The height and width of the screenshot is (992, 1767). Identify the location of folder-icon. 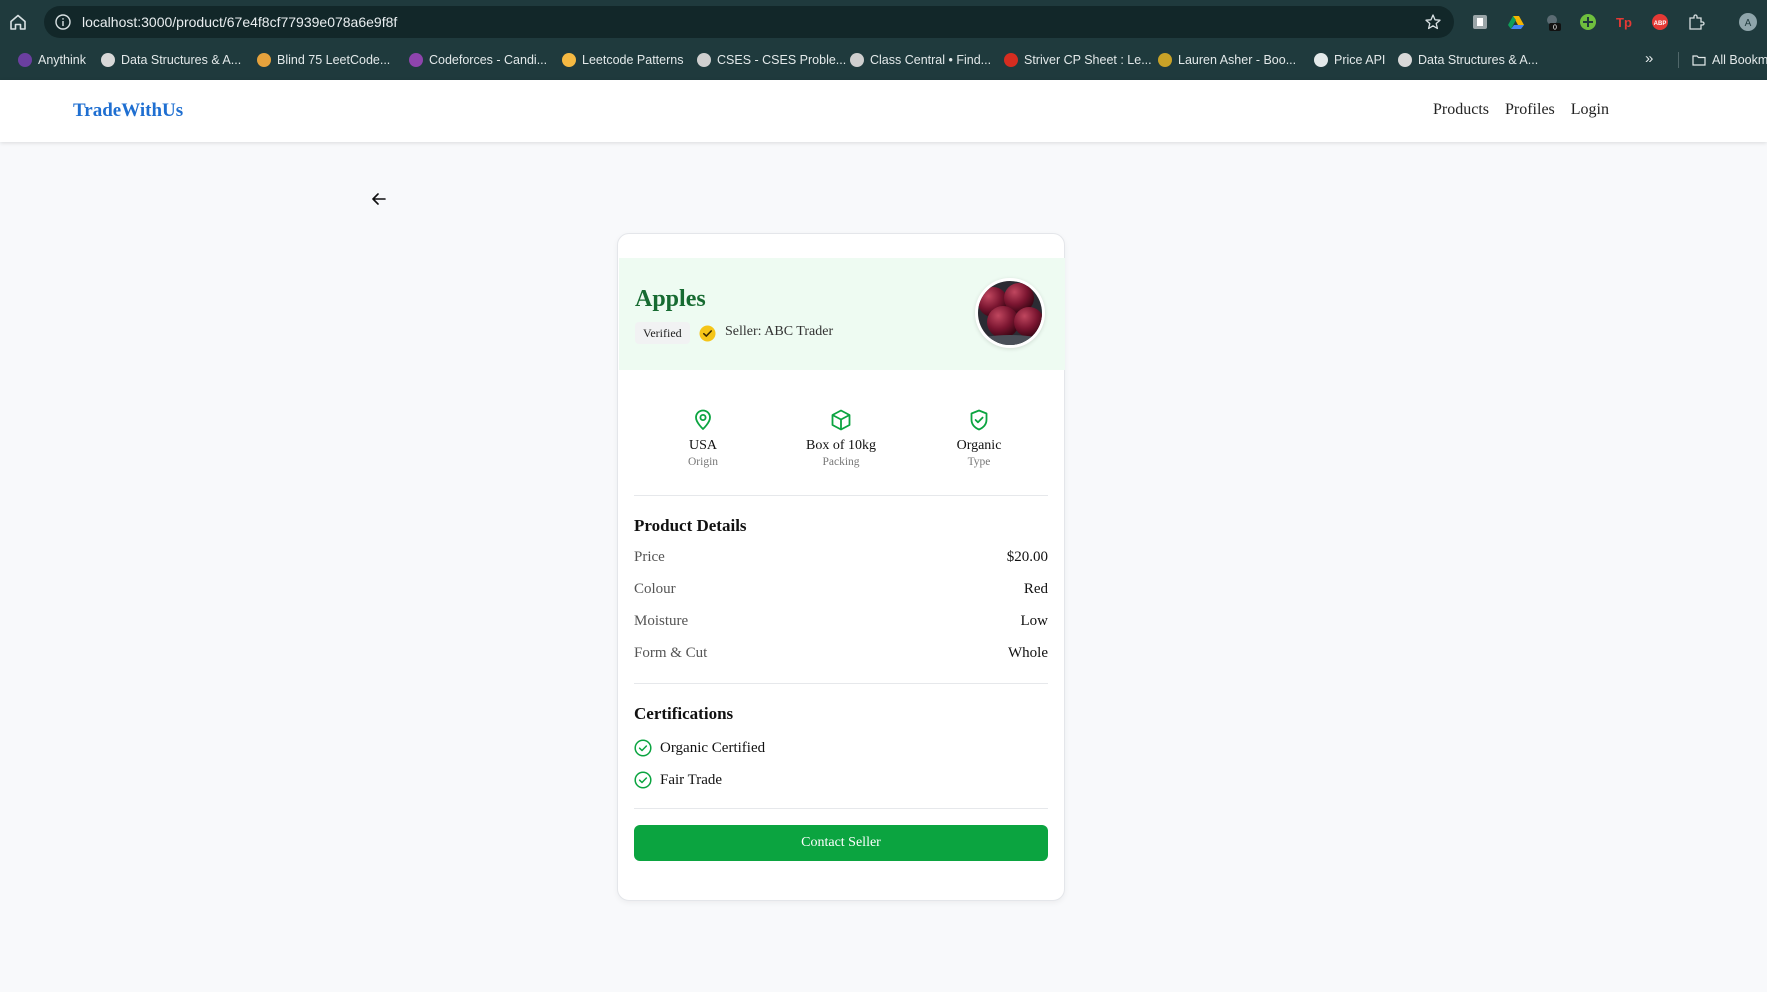
(1699, 60).